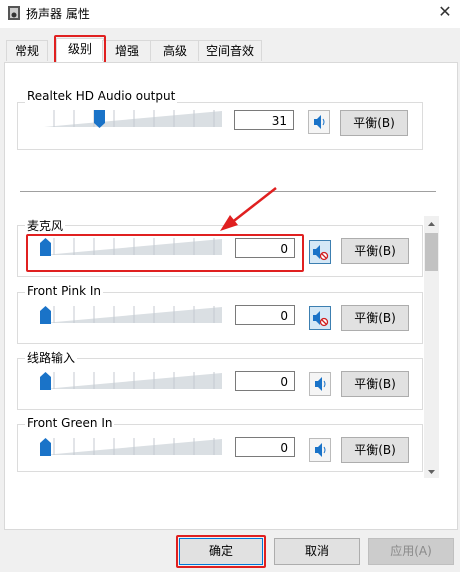 This screenshot has height=572, width=460. Describe the element at coordinates (431, 252) in the screenshot. I see `scrollbar-thumb` at that location.